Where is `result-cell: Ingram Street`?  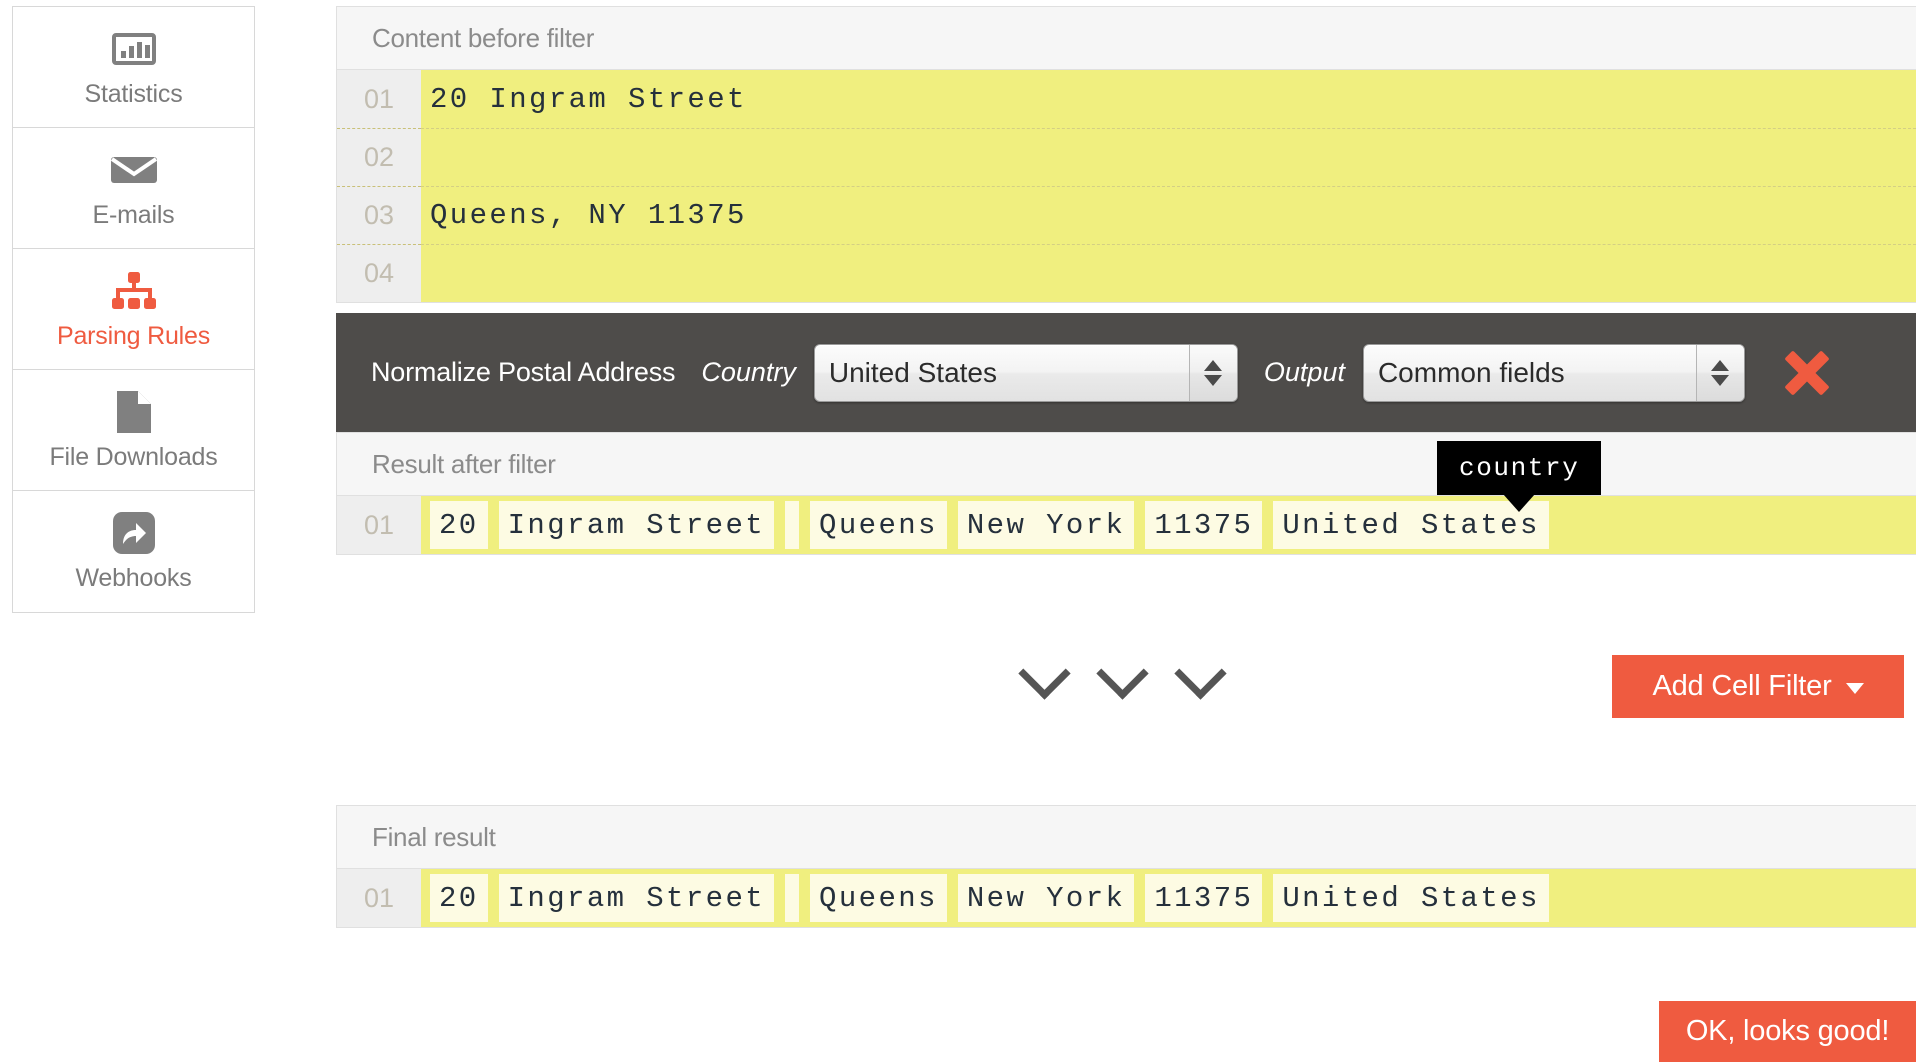 result-cell: Ingram Street is located at coordinates (636, 525).